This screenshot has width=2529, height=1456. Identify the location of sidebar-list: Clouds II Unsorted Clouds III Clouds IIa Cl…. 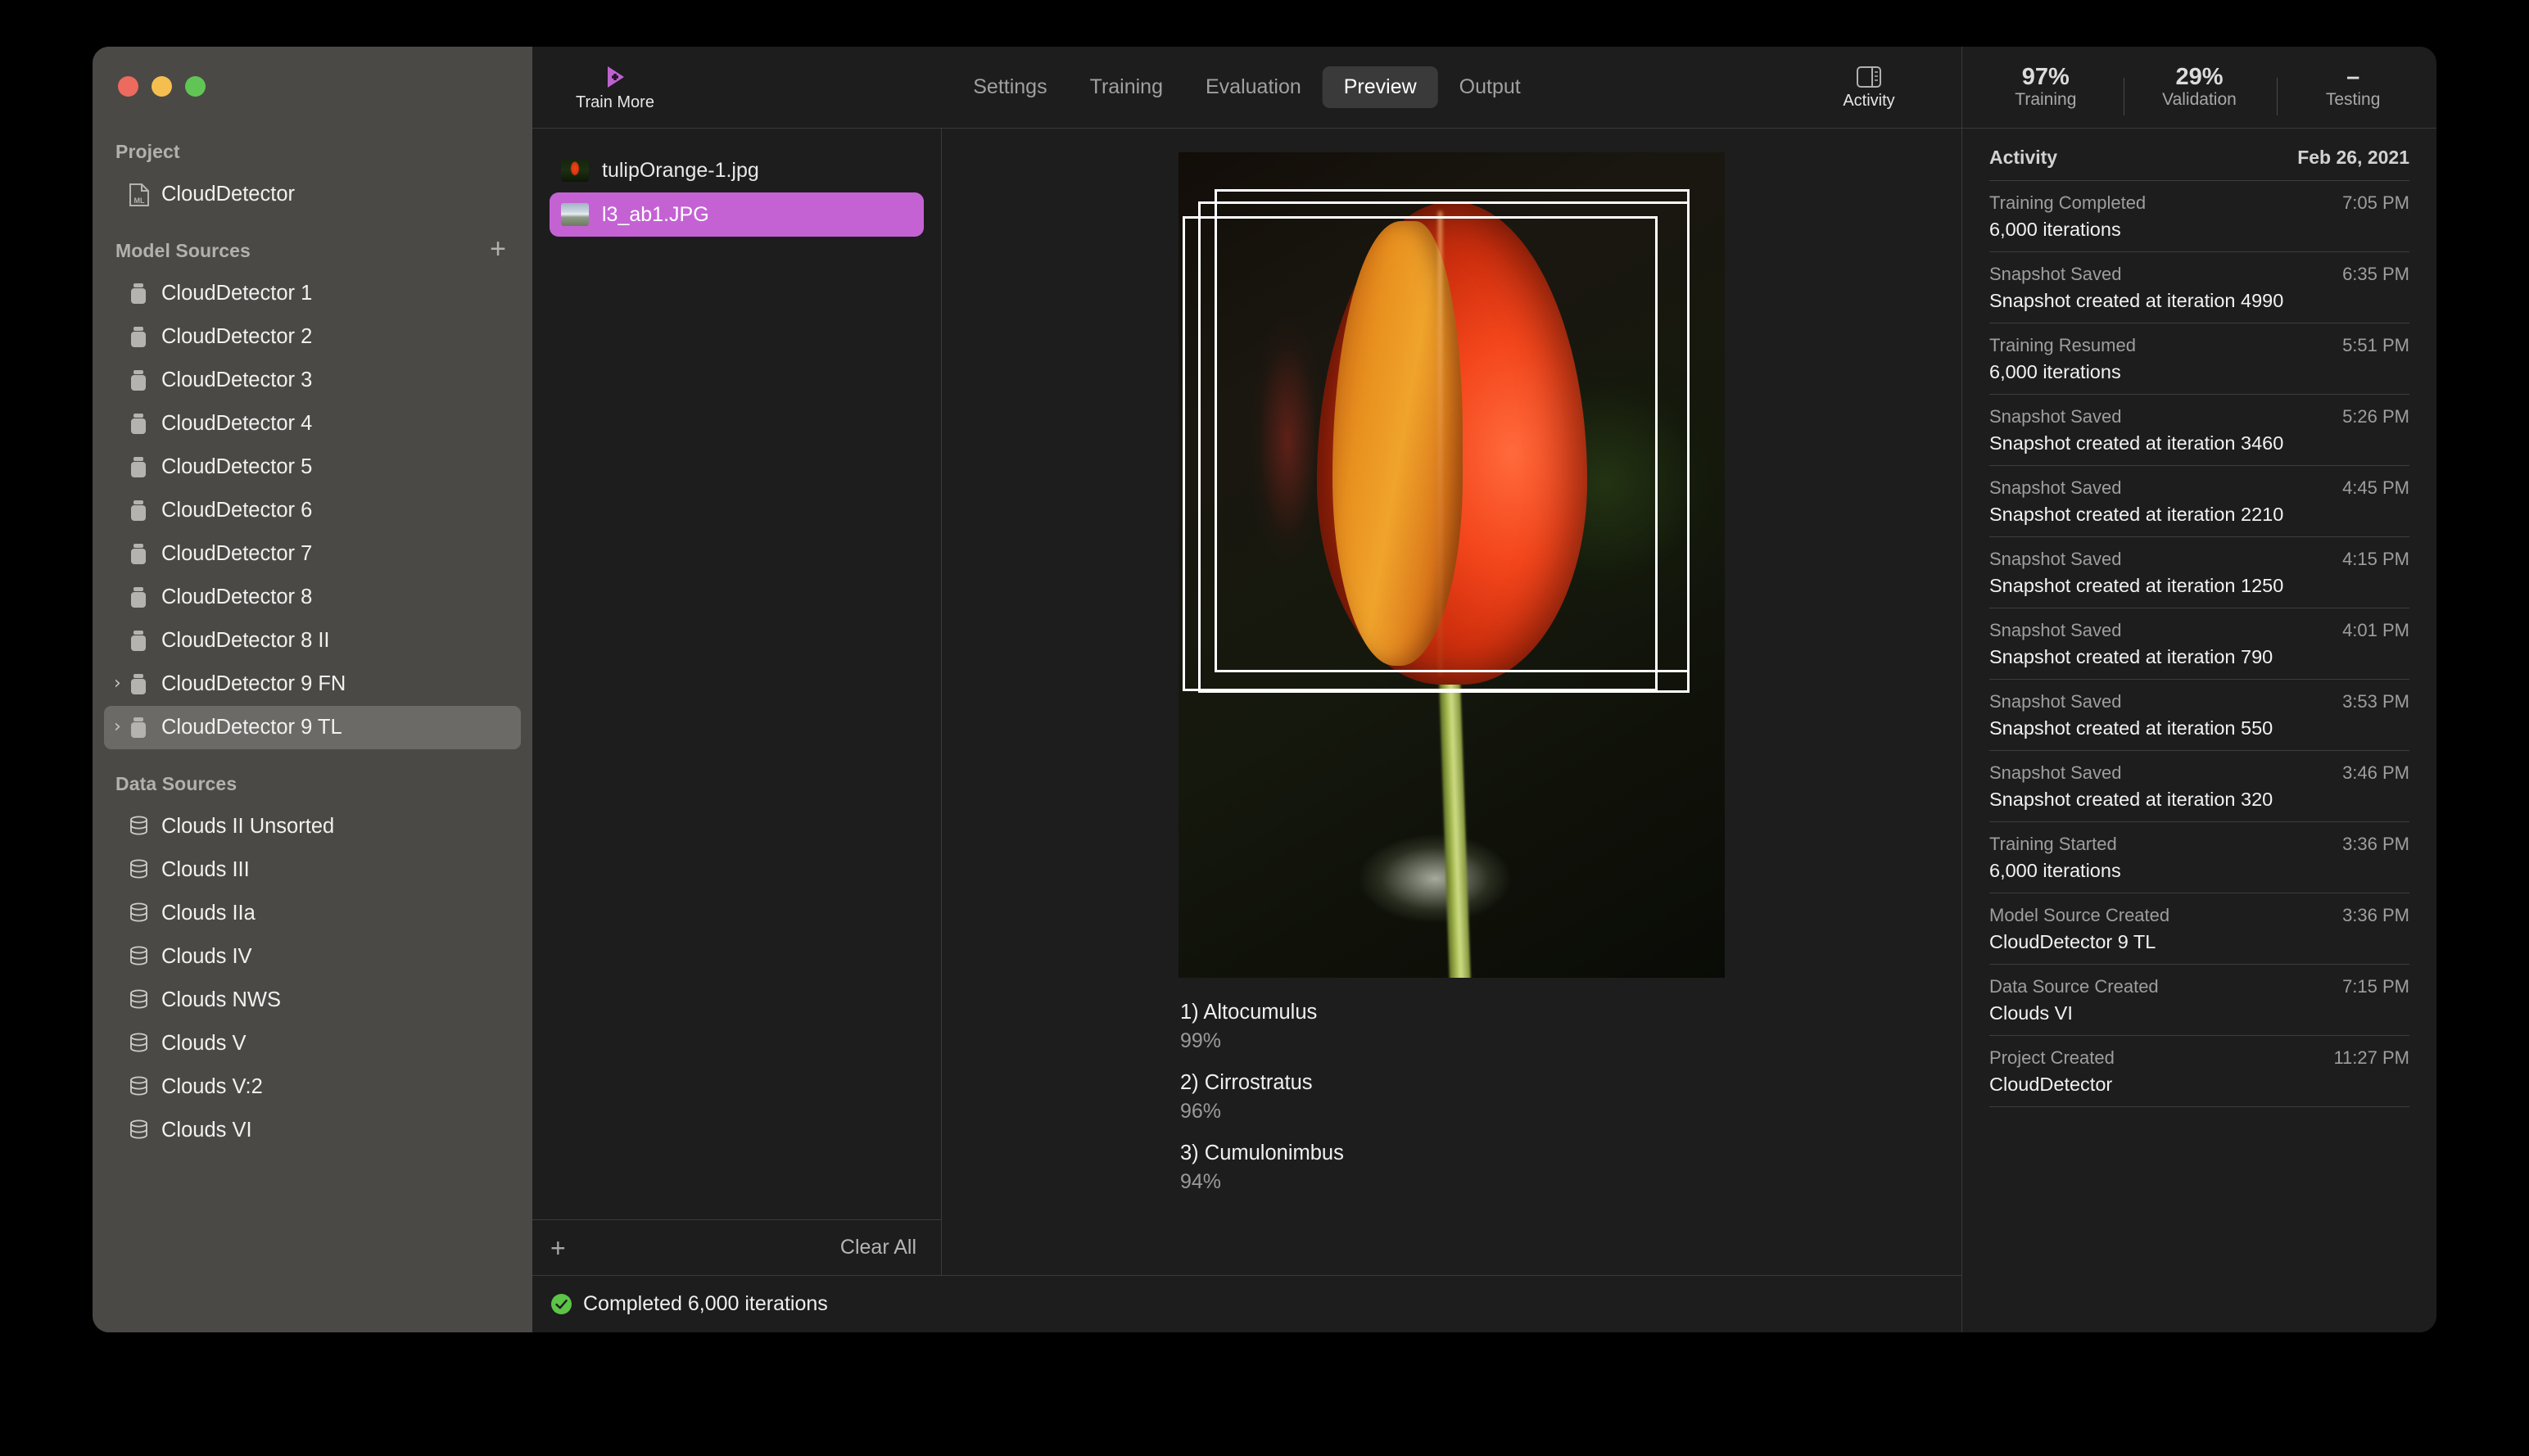
(313, 979).